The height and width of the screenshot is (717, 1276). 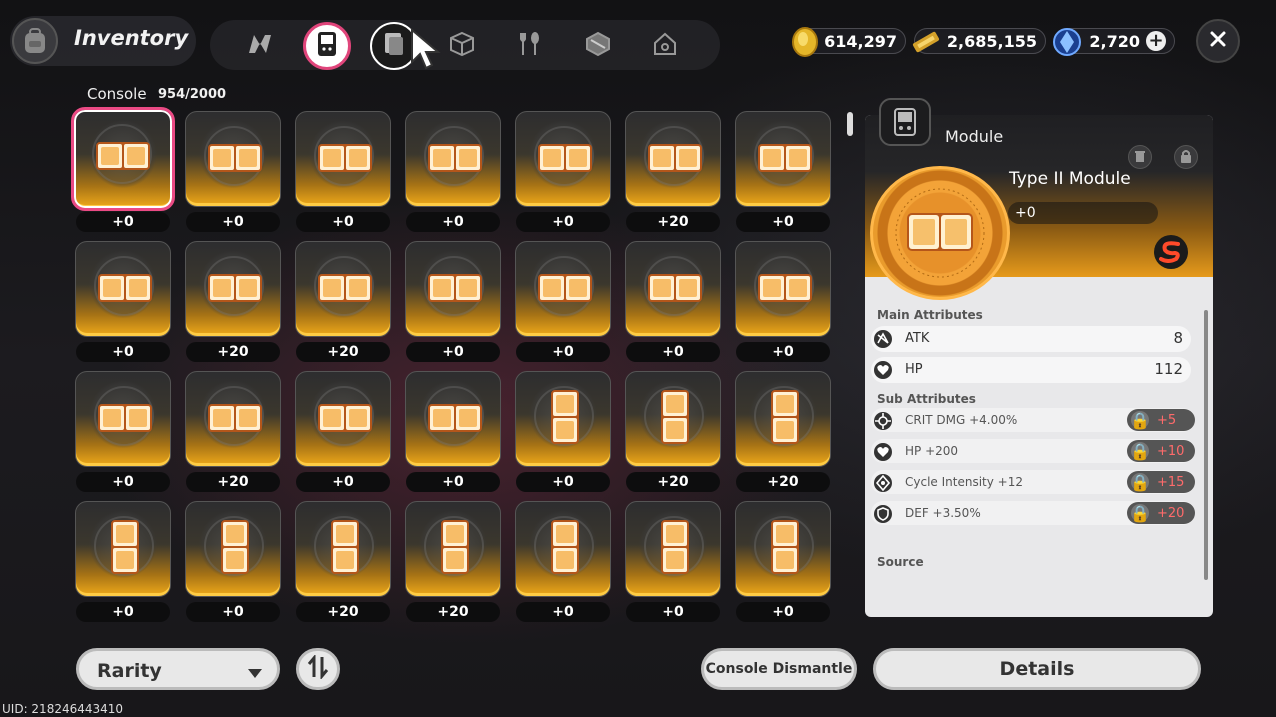 What do you see at coordinates (1206, 445) in the screenshot?
I see `detail-scrollbar` at bounding box center [1206, 445].